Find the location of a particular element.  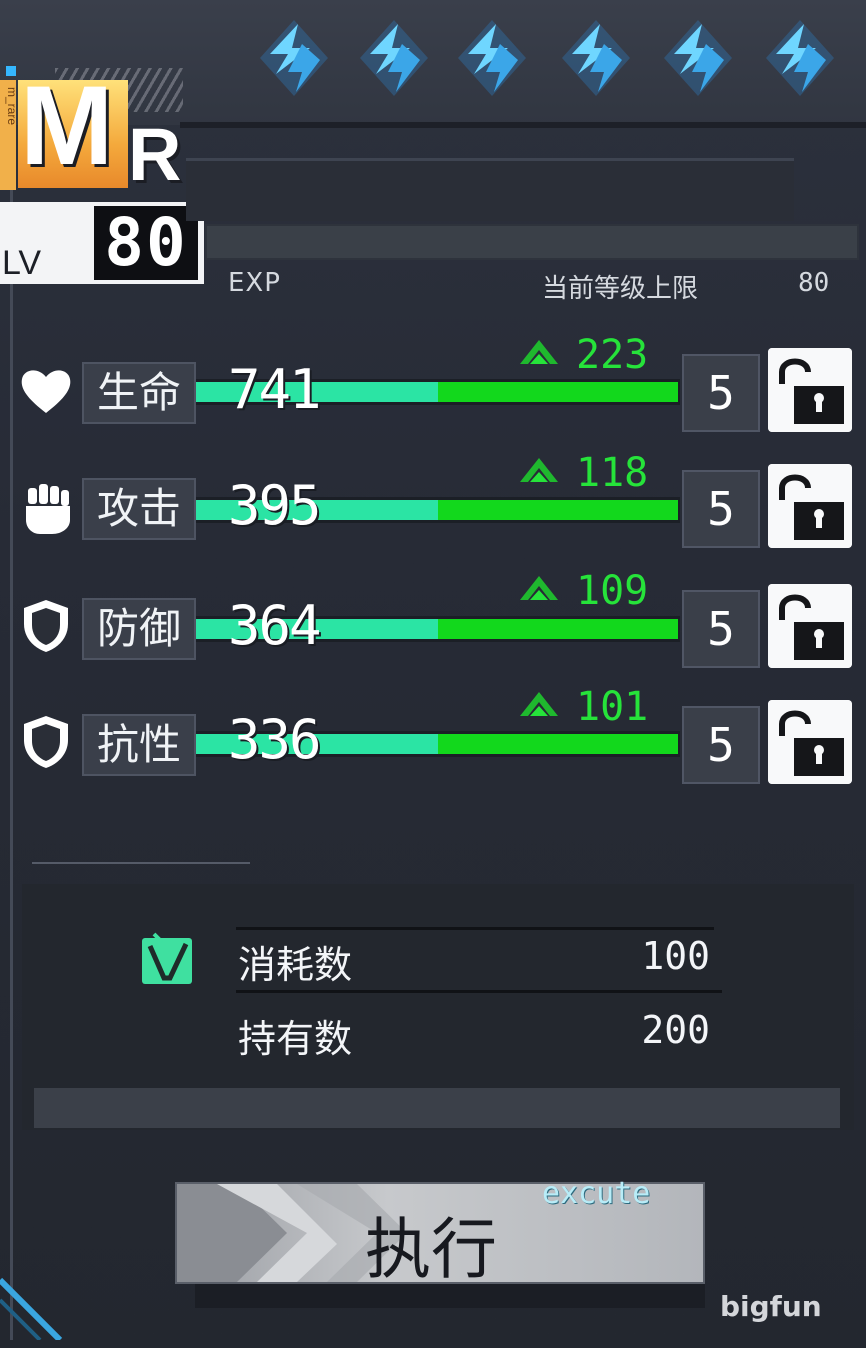

stat-level-def: 5 is located at coordinates (721, 629).